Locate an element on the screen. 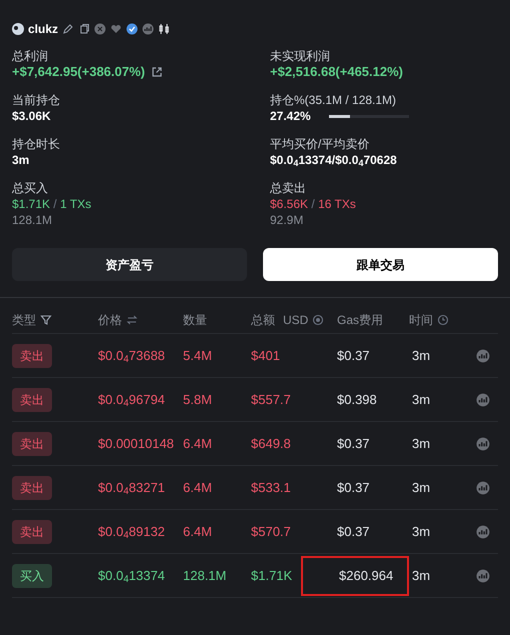  total-cell-text: $649.8 is located at coordinates (271, 443).